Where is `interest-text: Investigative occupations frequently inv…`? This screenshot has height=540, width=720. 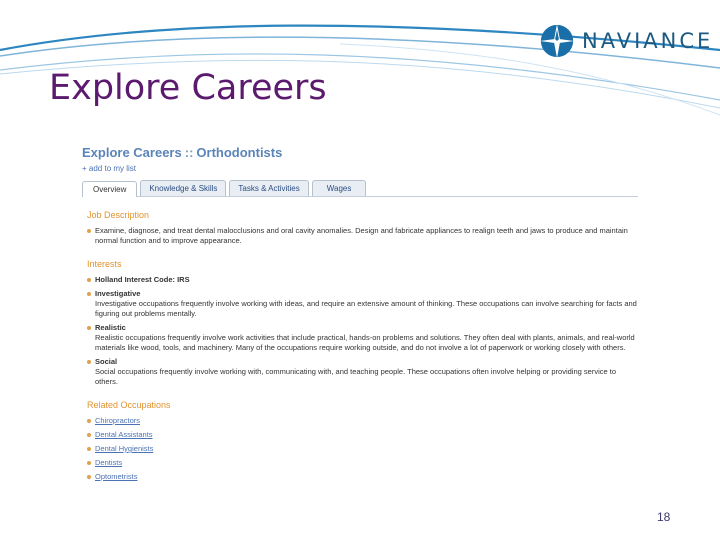 interest-text: Investigative occupations frequently inv… is located at coordinates (366, 308).